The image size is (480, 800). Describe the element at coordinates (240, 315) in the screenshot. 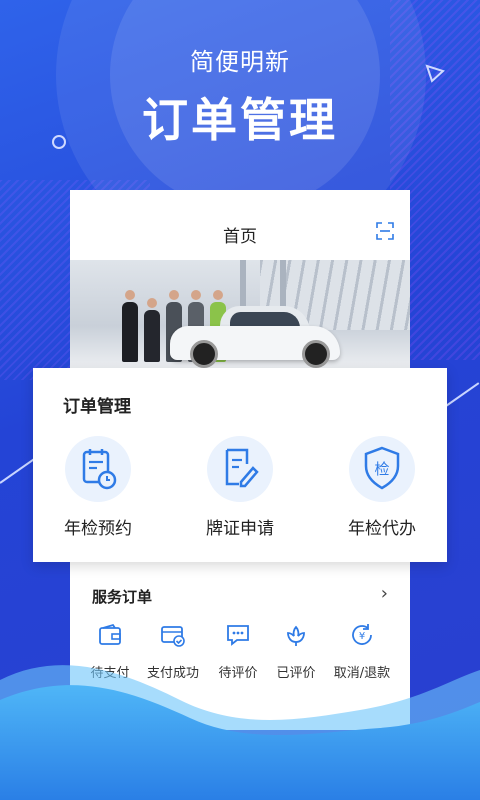

I see `banner-image` at that location.